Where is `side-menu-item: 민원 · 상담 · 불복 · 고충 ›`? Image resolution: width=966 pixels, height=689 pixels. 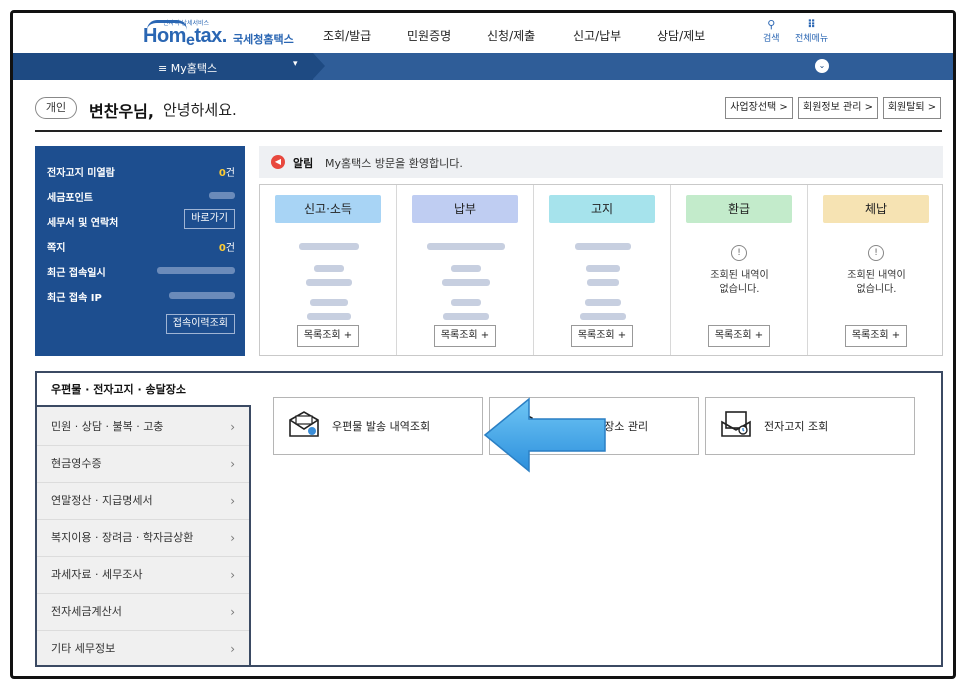 side-menu-item: 민원 · 상담 · 불복 · 고충 › is located at coordinates (143, 427).